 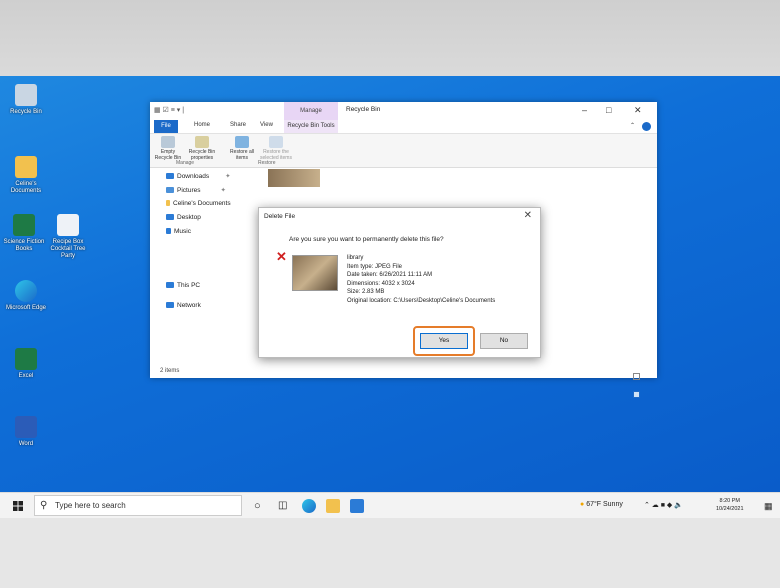 What do you see at coordinates (444, 341) in the screenshot?
I see `yes-button-highlight` at bounding box center [444, 341].